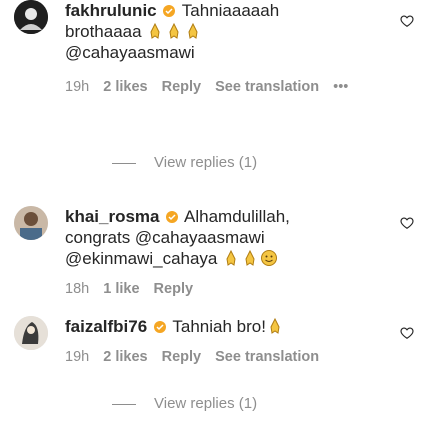 This screenshot has height=431, width=442. What do you see at coordinates (269, 258) in the screenshot?
I see `smiley-icon` at bounding box center [269, 258].